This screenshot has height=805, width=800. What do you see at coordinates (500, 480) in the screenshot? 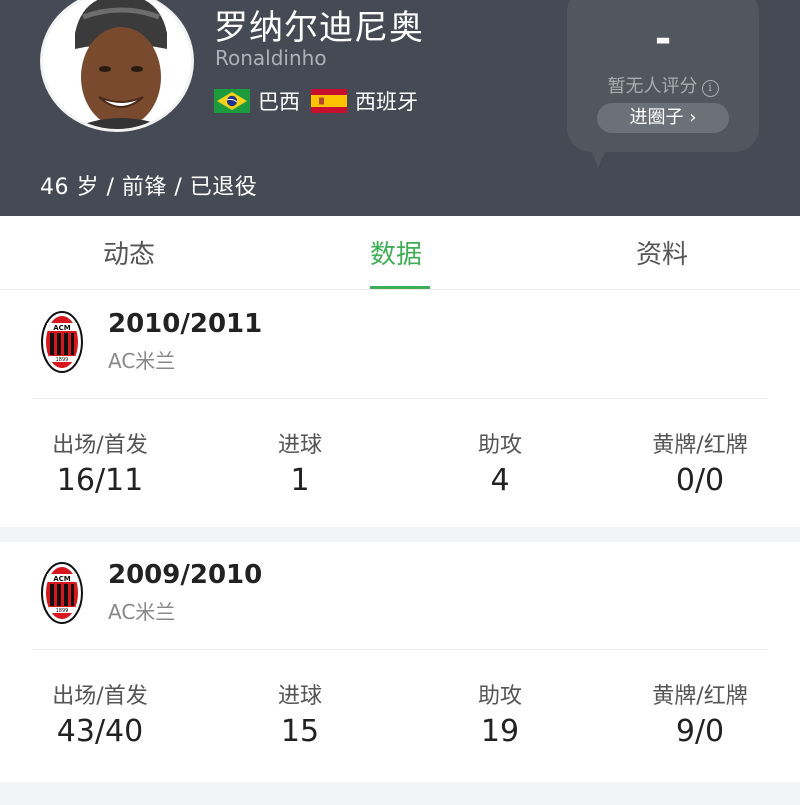
I see `stat-value-assists: 4` at bounding box center [500, 480].